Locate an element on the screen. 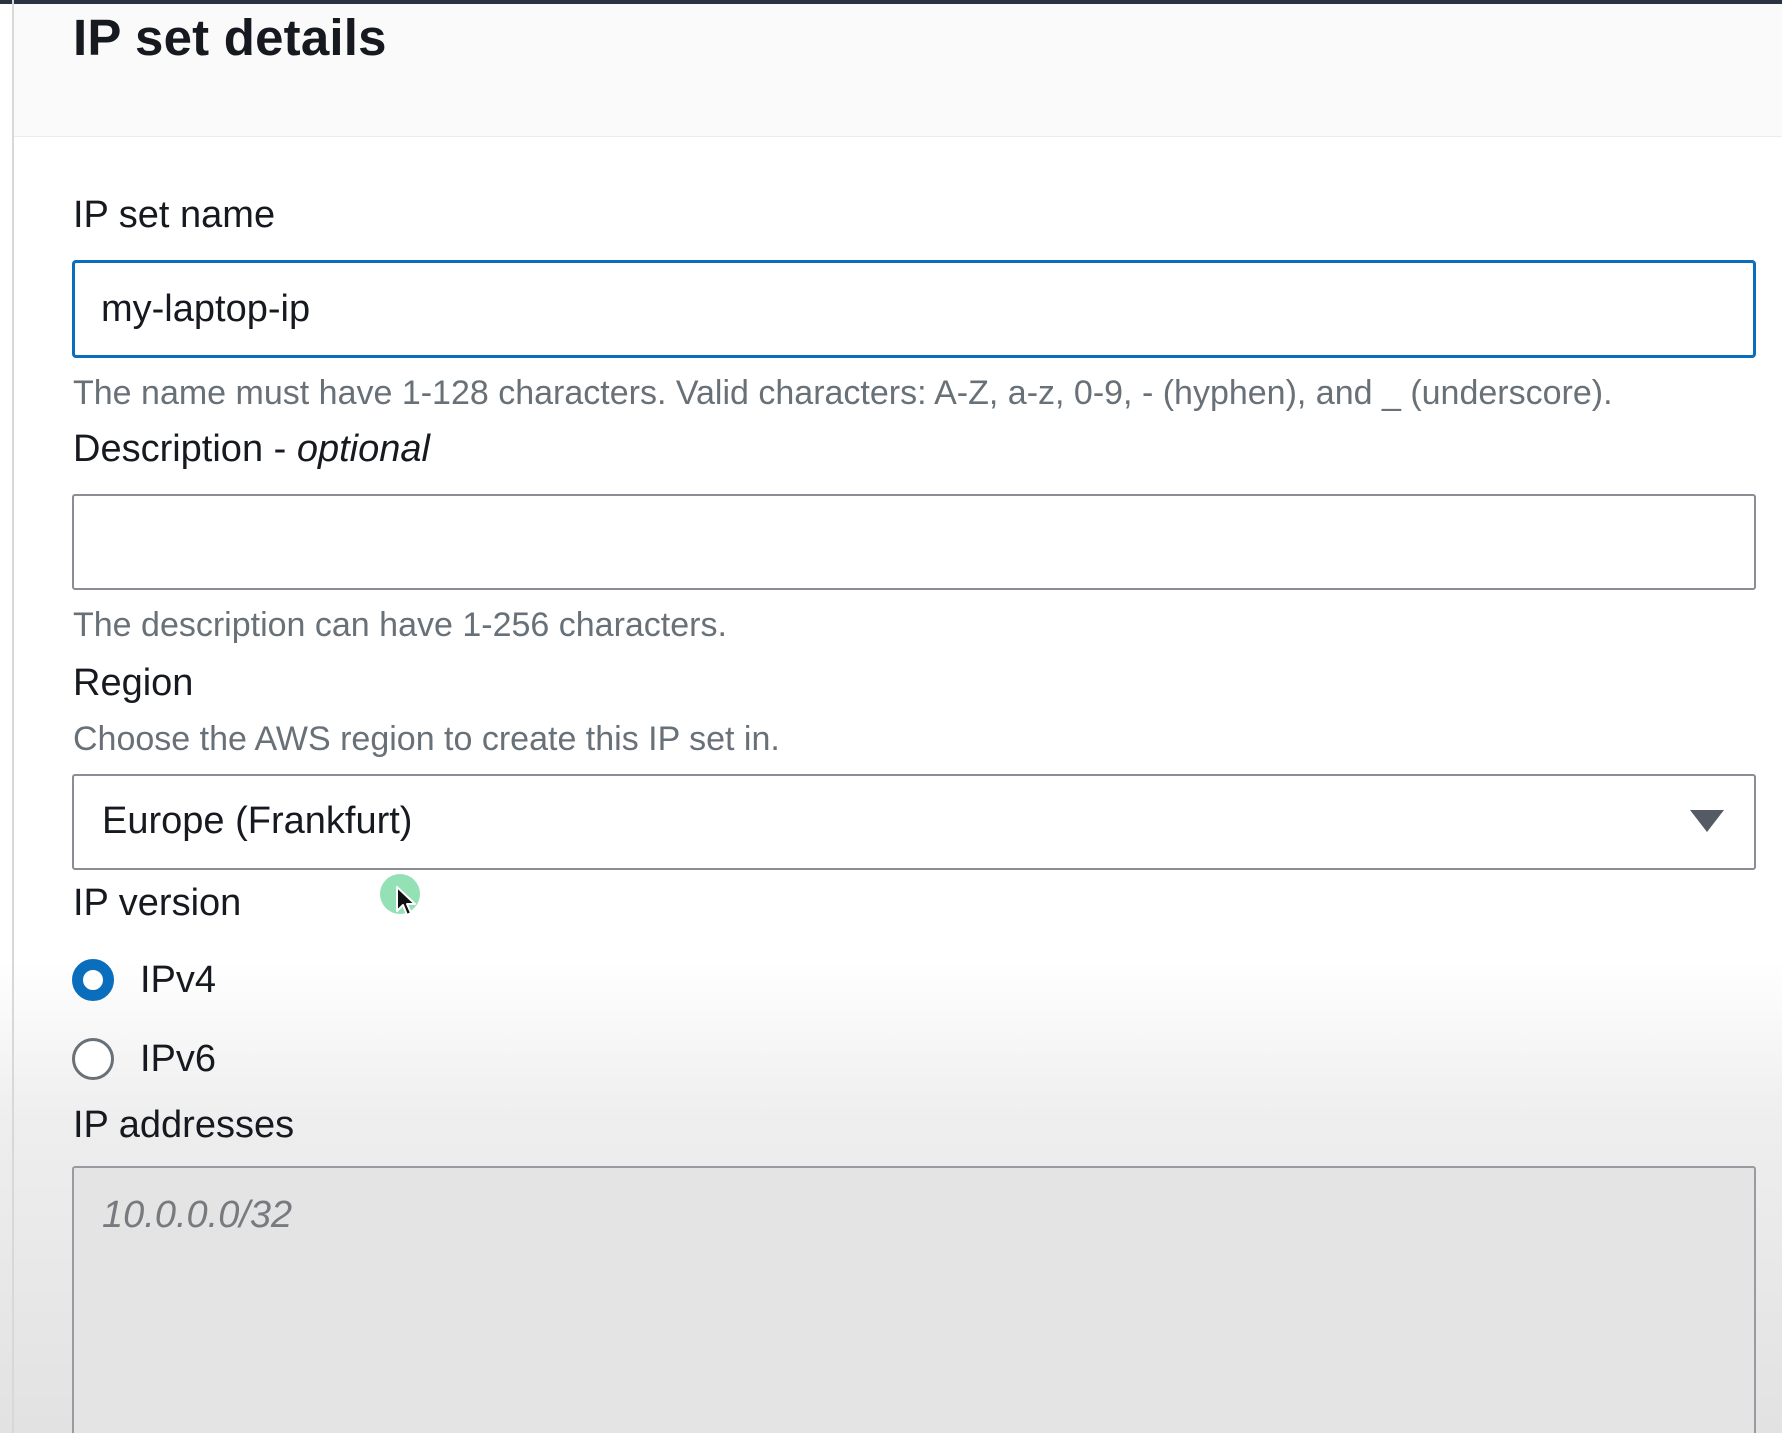 Image resolution: width=1782 pixels, height=1433 pixels. mouse-pointer-icon is located at coordinates (401, 898).